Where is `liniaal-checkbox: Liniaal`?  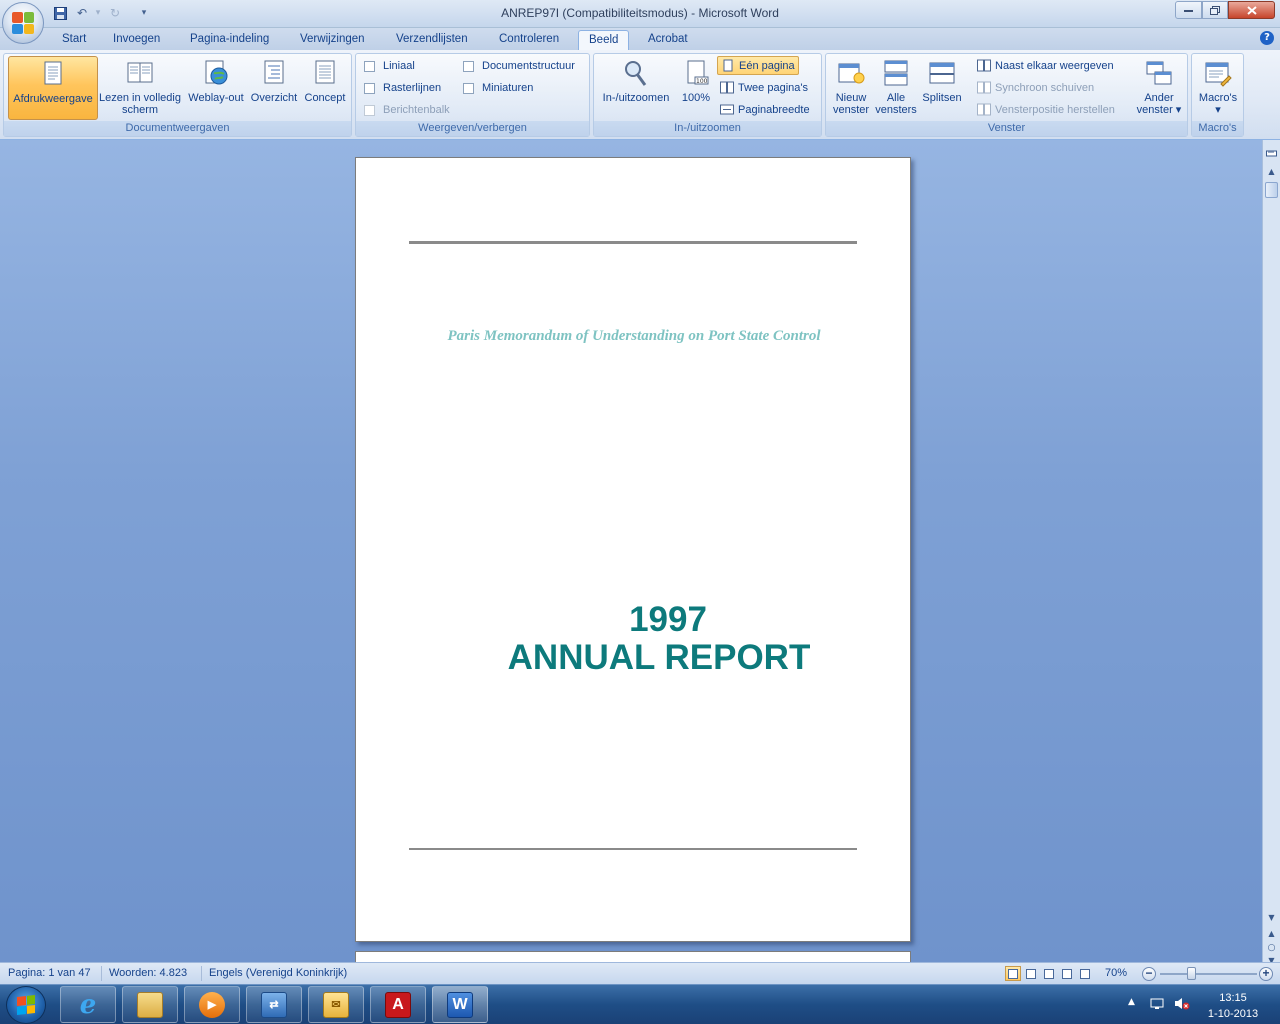
liniaal-checkbox: Liniaal is located at coordinates (389, 66).